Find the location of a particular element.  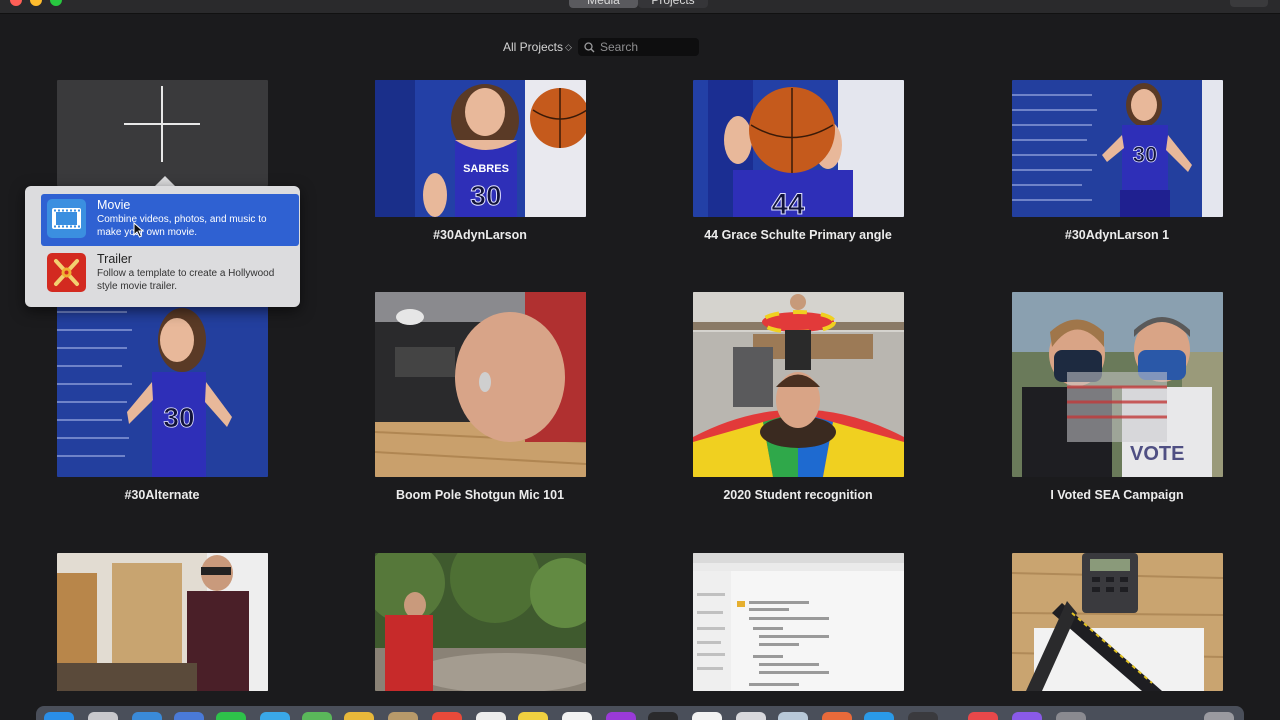

dock-app-numbers-icon is located at coordinates (793, 716).